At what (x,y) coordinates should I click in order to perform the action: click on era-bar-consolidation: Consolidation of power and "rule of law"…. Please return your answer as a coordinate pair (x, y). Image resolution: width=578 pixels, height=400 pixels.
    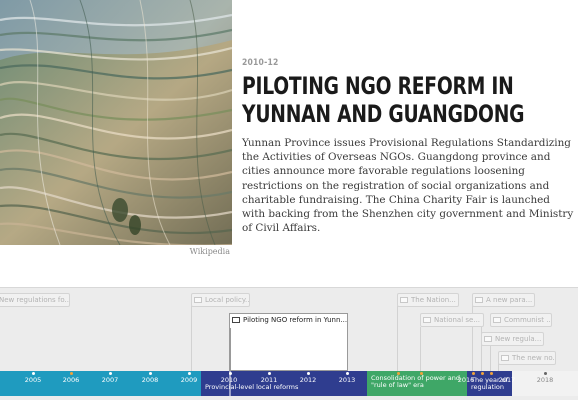
    Looking at the image, I should click on (417, 383).